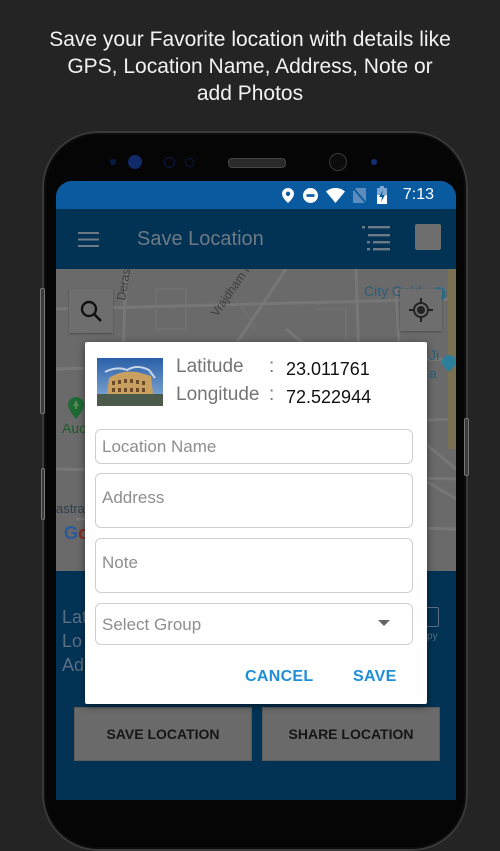 The width and height of the screenshot is (500, 851). Describe the element at coordinates (152, 624) in the screenshot. I see `group-select-value: Select Group` at that location.